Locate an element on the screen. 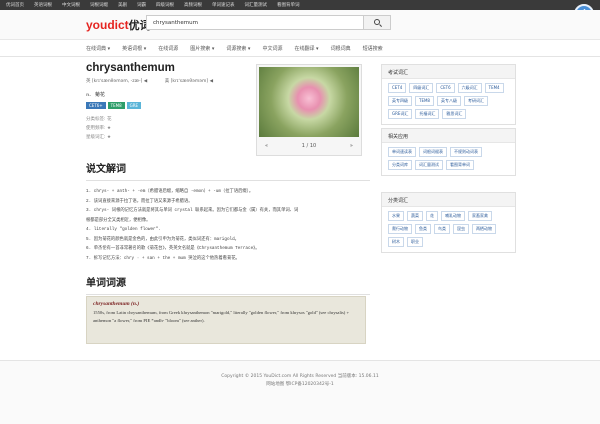  part-of-speech: n. is located at coordinates (88, 95).